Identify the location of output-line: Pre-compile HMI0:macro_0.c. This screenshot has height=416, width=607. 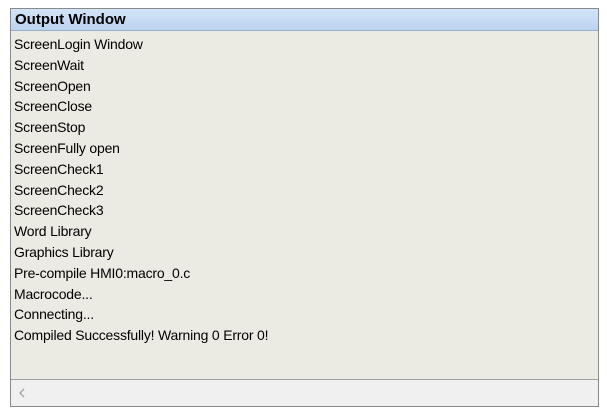
(102, 272).